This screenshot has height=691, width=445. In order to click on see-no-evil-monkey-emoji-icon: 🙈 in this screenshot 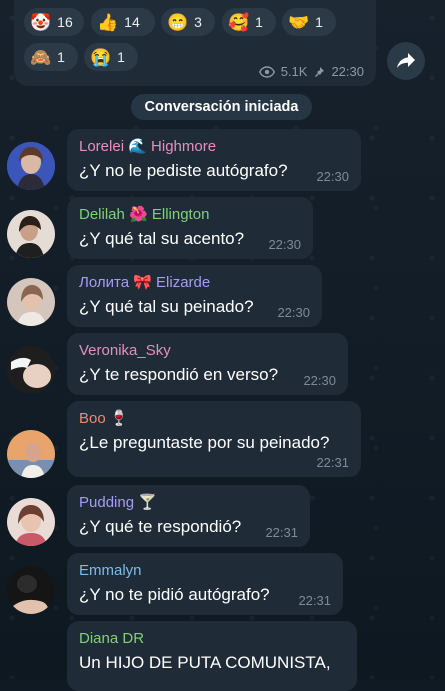, I will do `click(41, 57)`.